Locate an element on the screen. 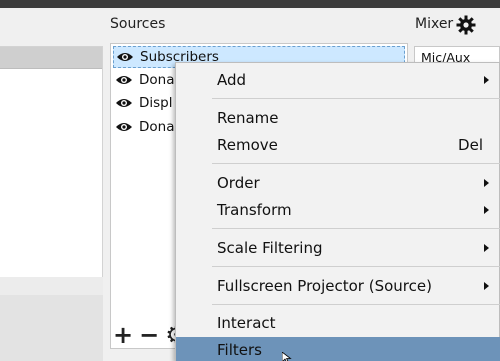 Image resolution: width=500 pixels, height=361 pixels. menu-item-filters: Filters is located at coordinates (338, 349).